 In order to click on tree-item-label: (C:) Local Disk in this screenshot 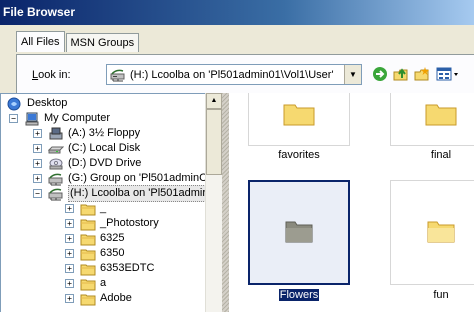, I will do `click(104, 148)`.